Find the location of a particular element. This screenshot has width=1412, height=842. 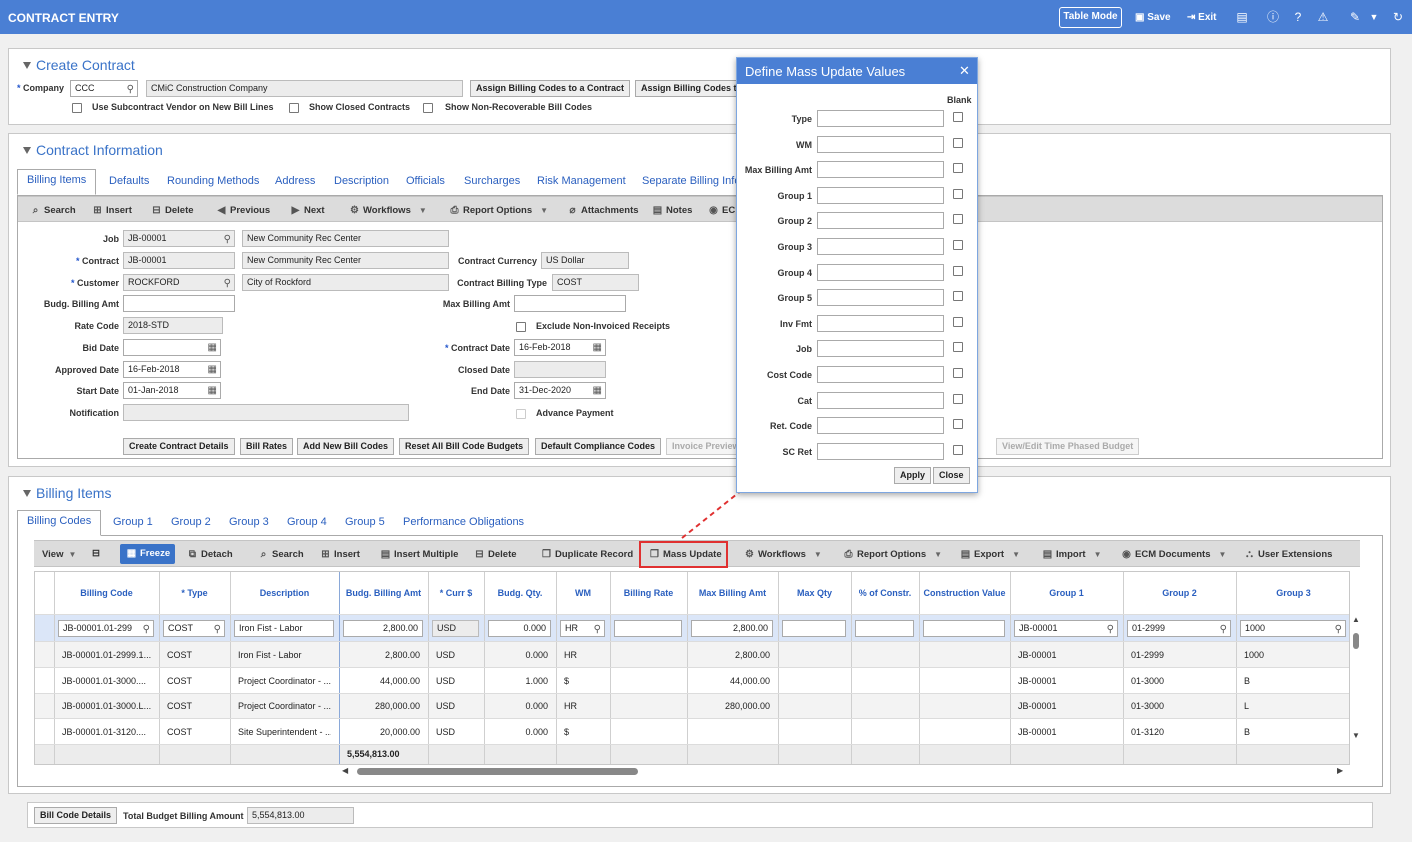

mass-update-tool: ❐ Mass Update is located at coordinates (685, 554).